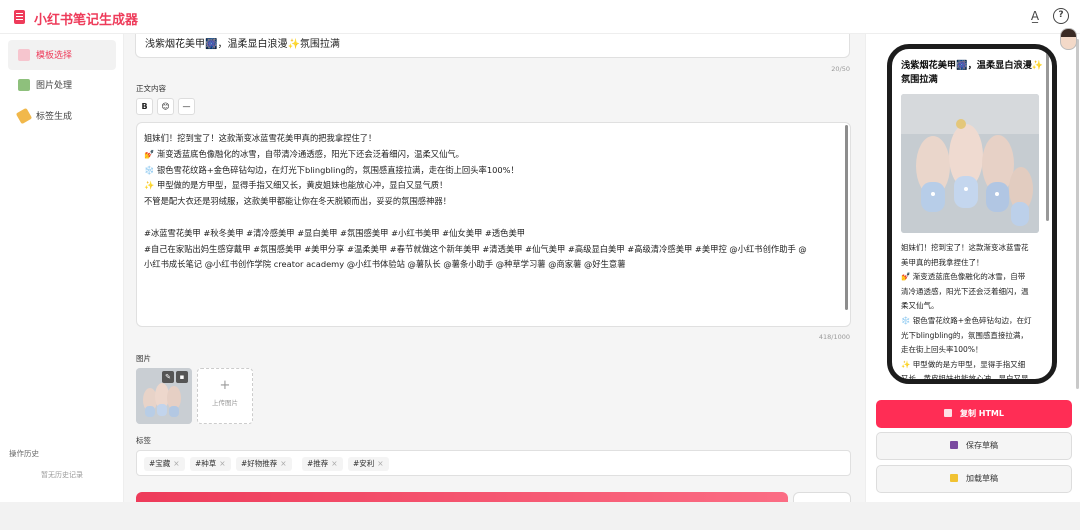 Image resolution: width=1080 pixels, height=530 pixels. I want to click on tag-chip: #种草 ×, so click(210, 464).